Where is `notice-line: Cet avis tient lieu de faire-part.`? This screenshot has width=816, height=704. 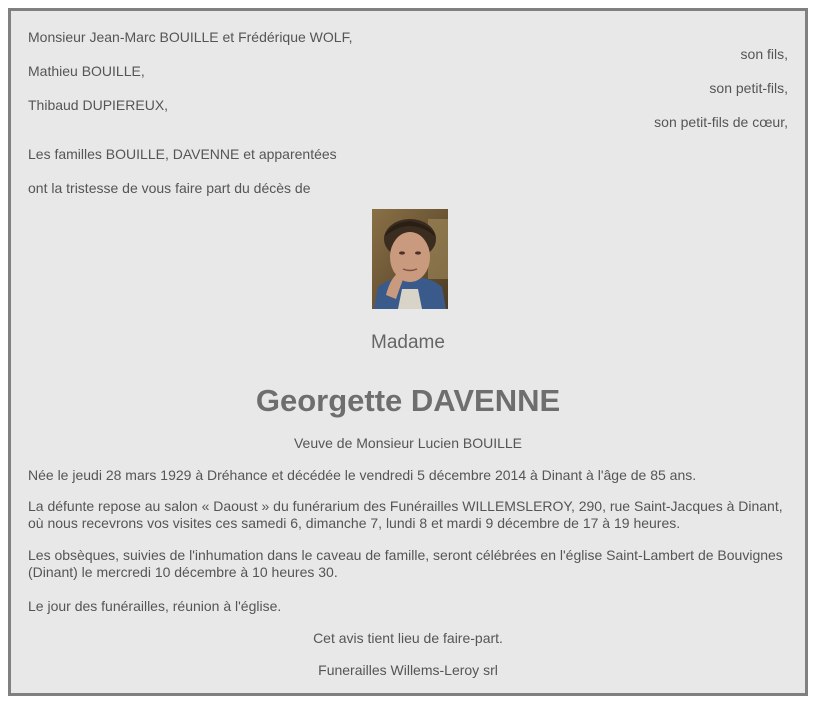 notice-line: Cet avis tient lieu de faire-part. is located at coordinates (408, 638).